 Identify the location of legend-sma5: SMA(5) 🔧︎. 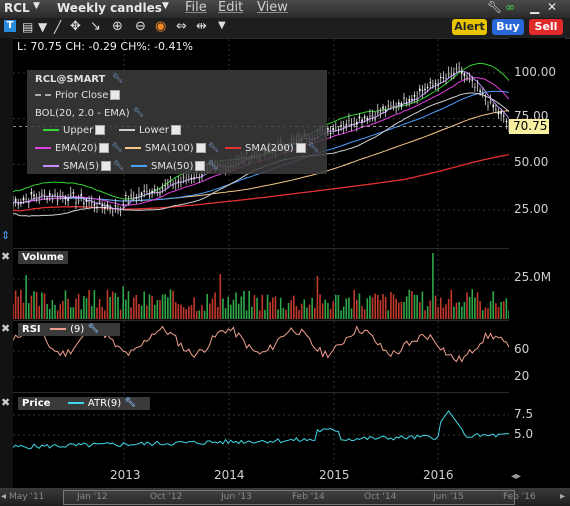
(83, 166).